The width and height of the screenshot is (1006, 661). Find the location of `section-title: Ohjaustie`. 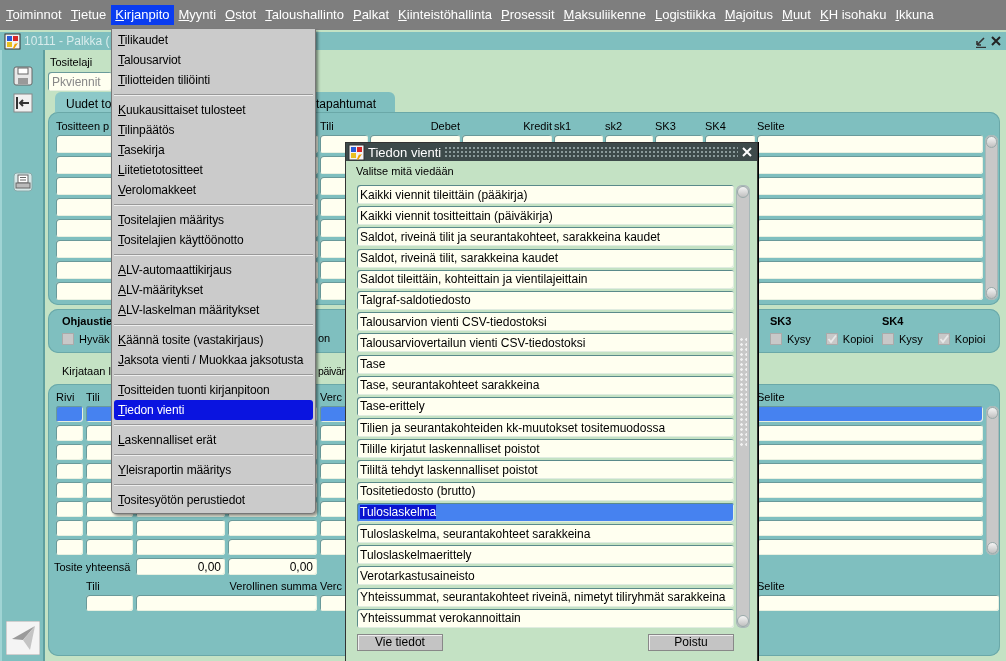

section-title: Ohjaustie is located at coordinates (87, 322).